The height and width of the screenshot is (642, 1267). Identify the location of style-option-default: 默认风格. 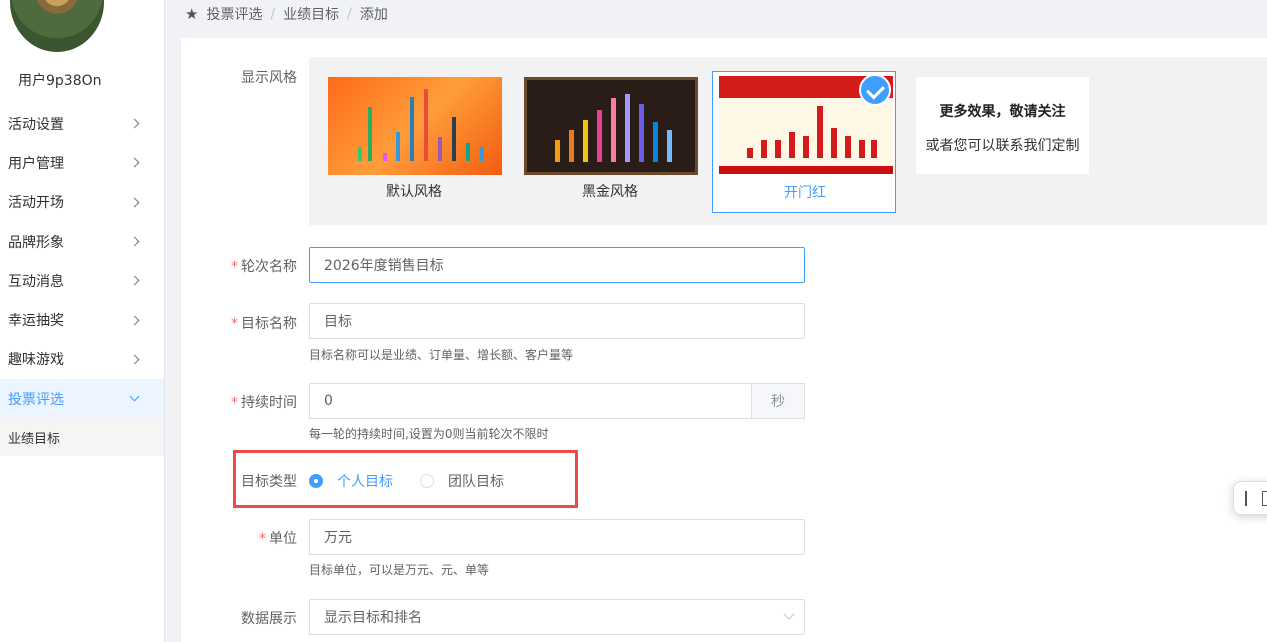
(414, 143).